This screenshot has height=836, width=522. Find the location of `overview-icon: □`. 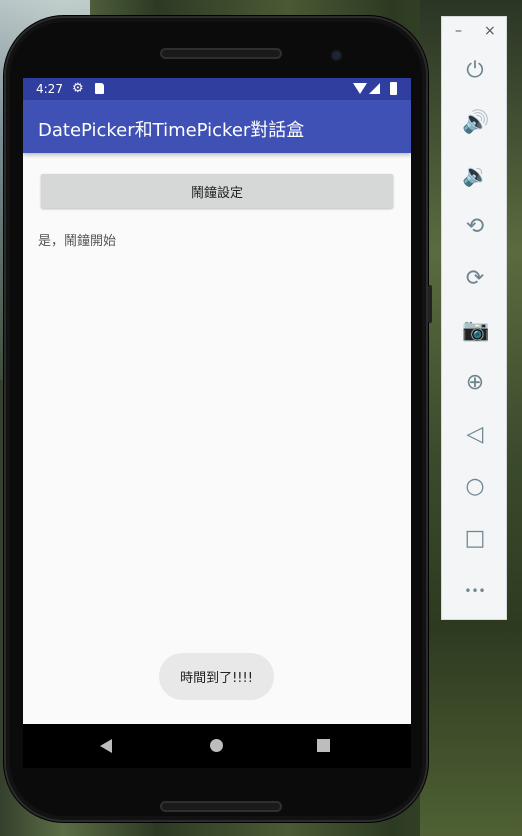

overview-icon: □ is located at coordinates (475, 539).